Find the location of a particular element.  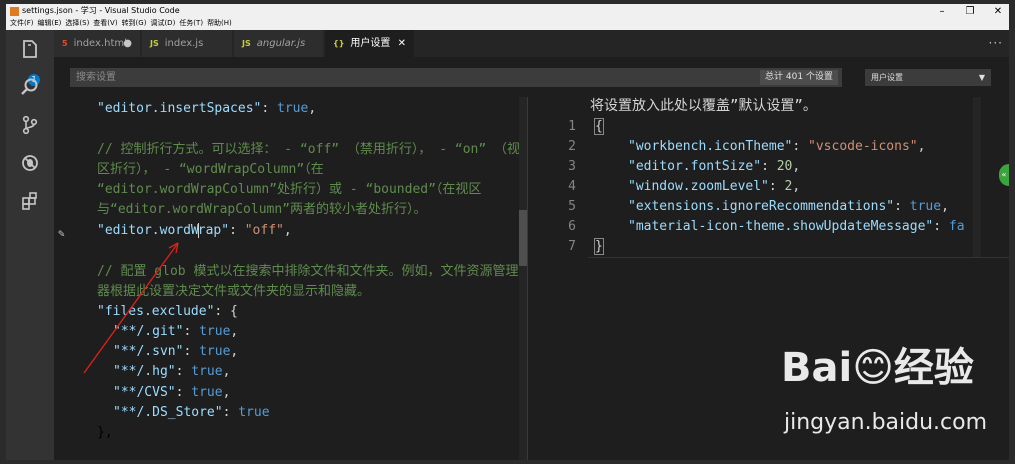

more-actions-icon: ··· is located at coordinates (996, 43).